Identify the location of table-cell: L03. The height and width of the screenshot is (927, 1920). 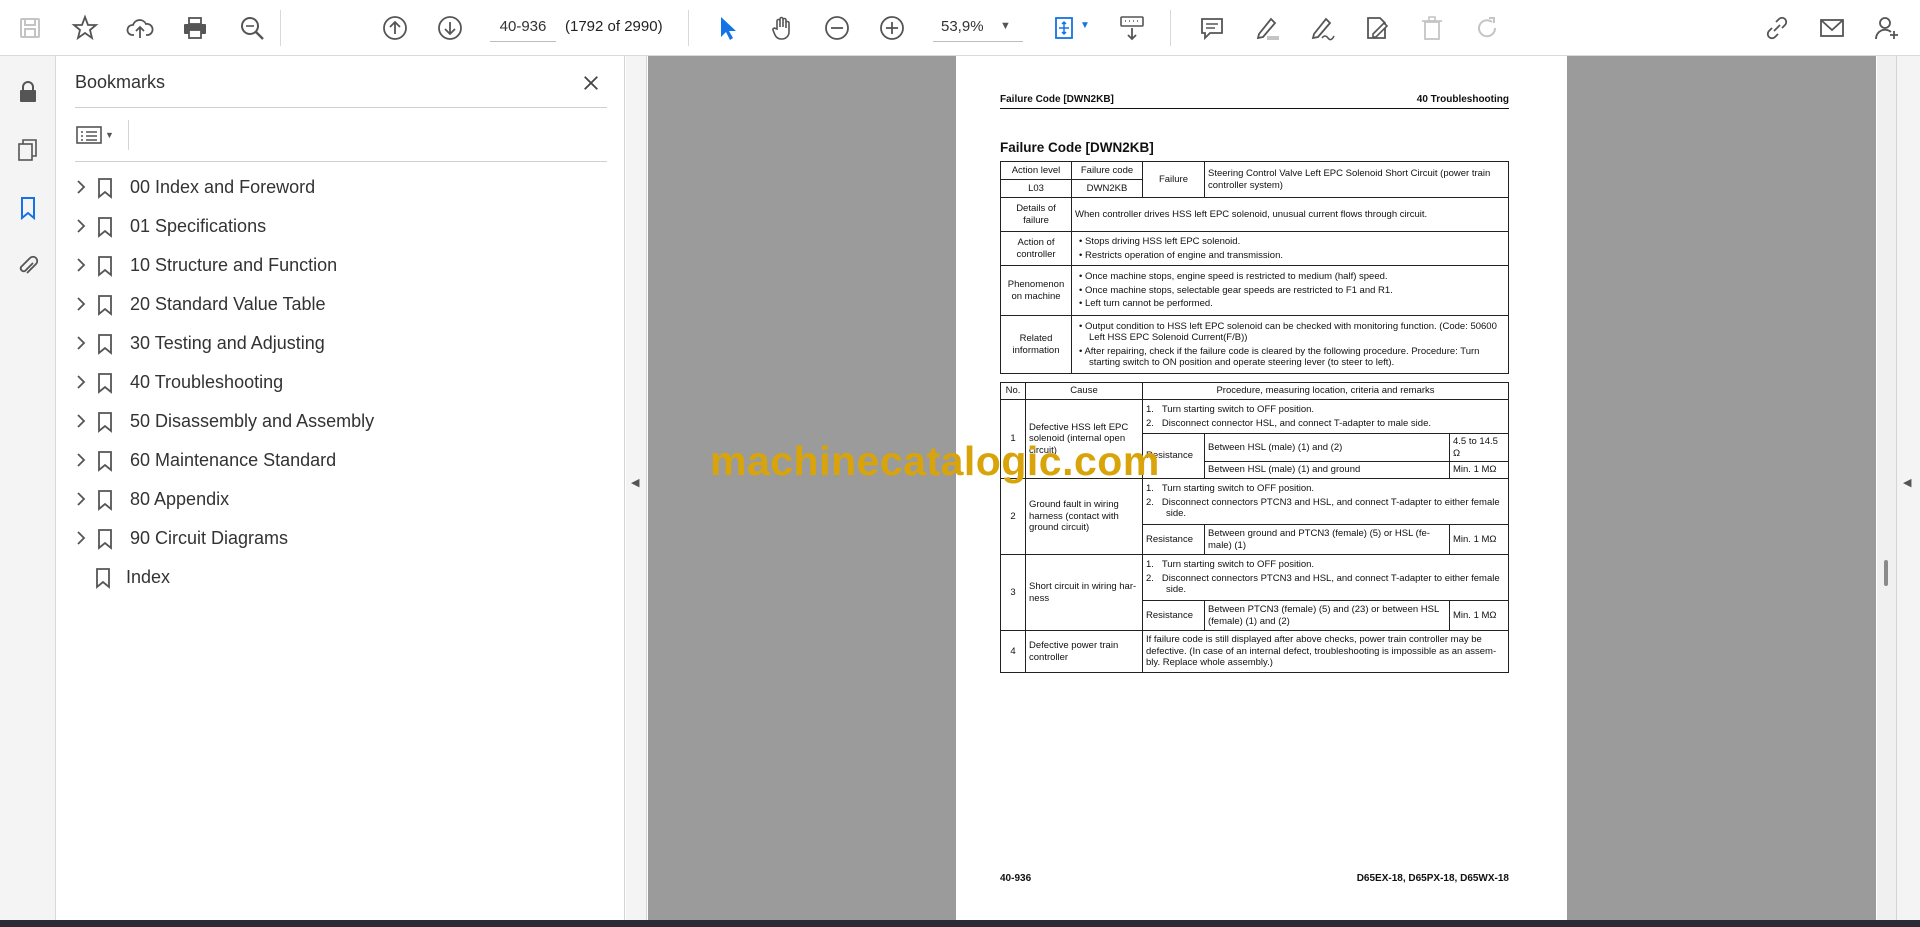
(1036, 188).